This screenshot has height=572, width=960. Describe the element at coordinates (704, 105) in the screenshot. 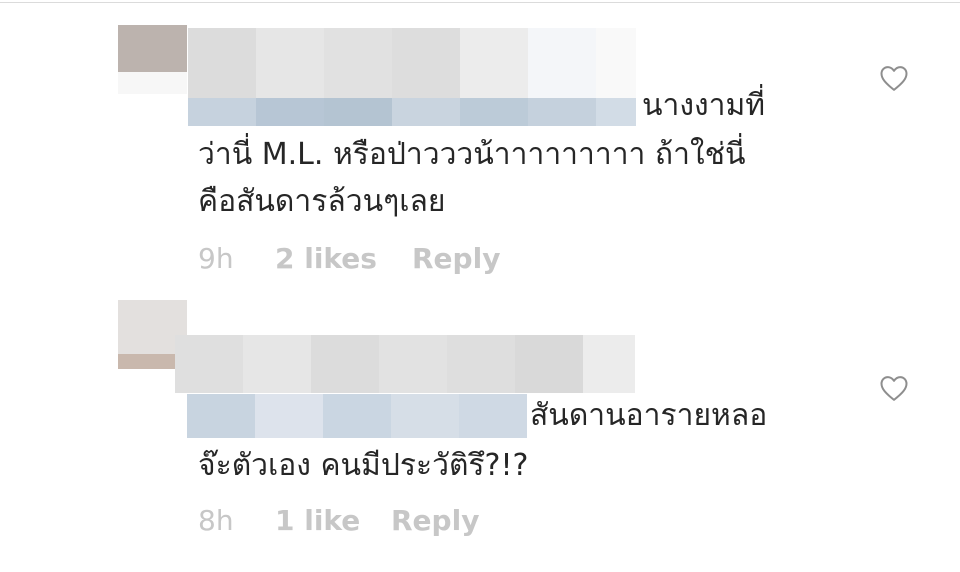

I see `comment-text-line: นางงามที่` at that location.